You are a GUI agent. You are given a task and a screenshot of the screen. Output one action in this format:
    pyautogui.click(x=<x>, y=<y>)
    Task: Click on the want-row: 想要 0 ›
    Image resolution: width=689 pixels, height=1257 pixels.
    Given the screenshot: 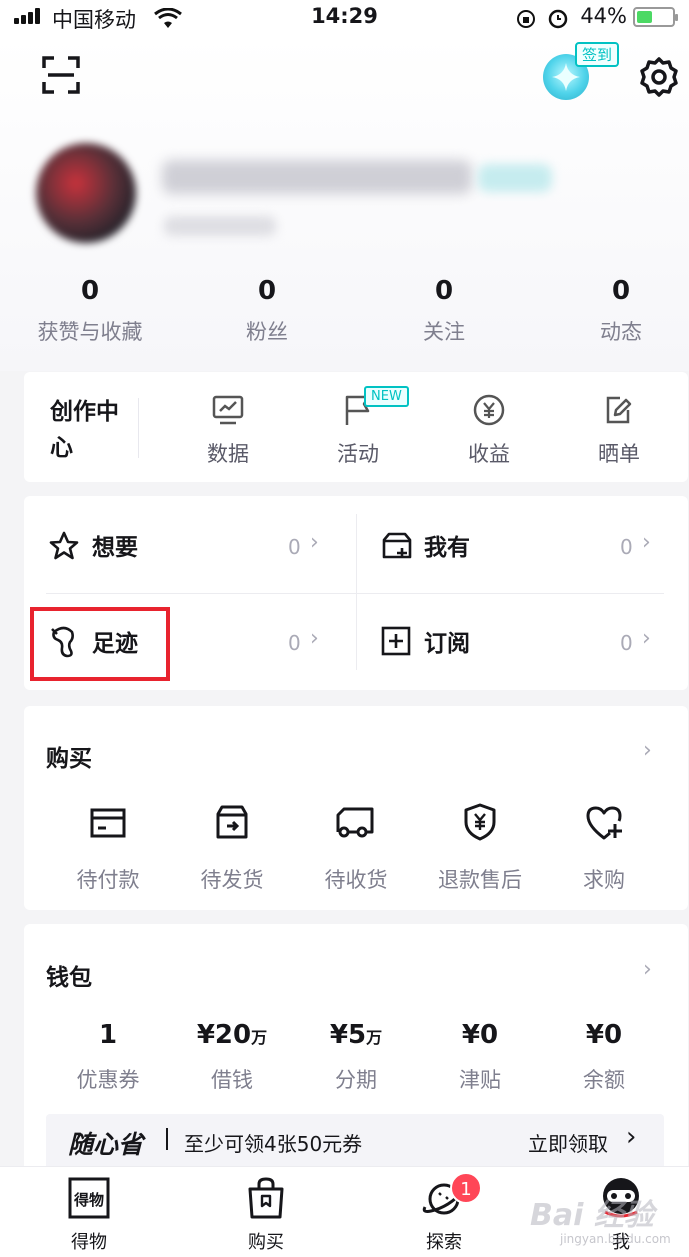 What is the action you would take?
    pyautogui.click(x=191, y=546)
    